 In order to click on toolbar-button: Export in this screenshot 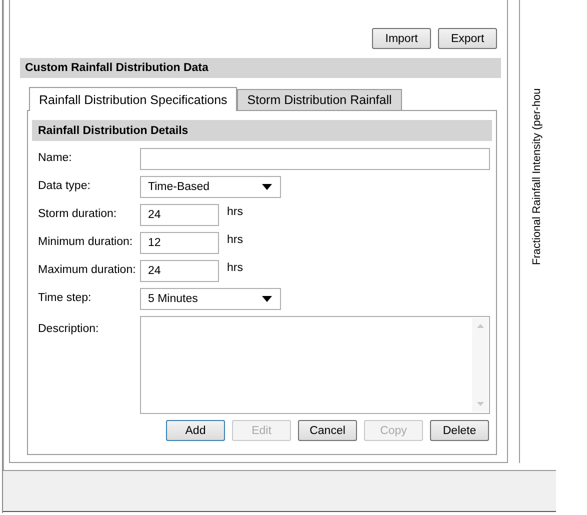, I will do `click(468, 38)`.